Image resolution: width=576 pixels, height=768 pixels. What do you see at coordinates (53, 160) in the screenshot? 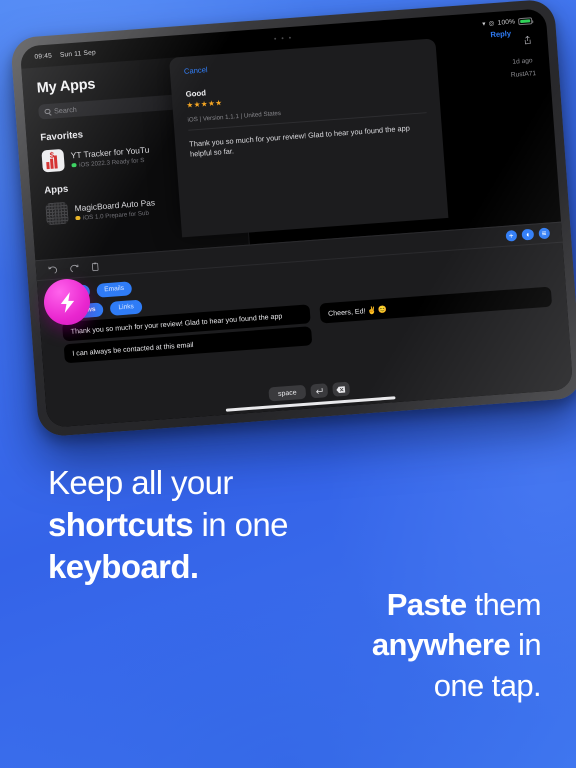
I see `app-icon-yt-tracker` at bounding box center [53, 160].